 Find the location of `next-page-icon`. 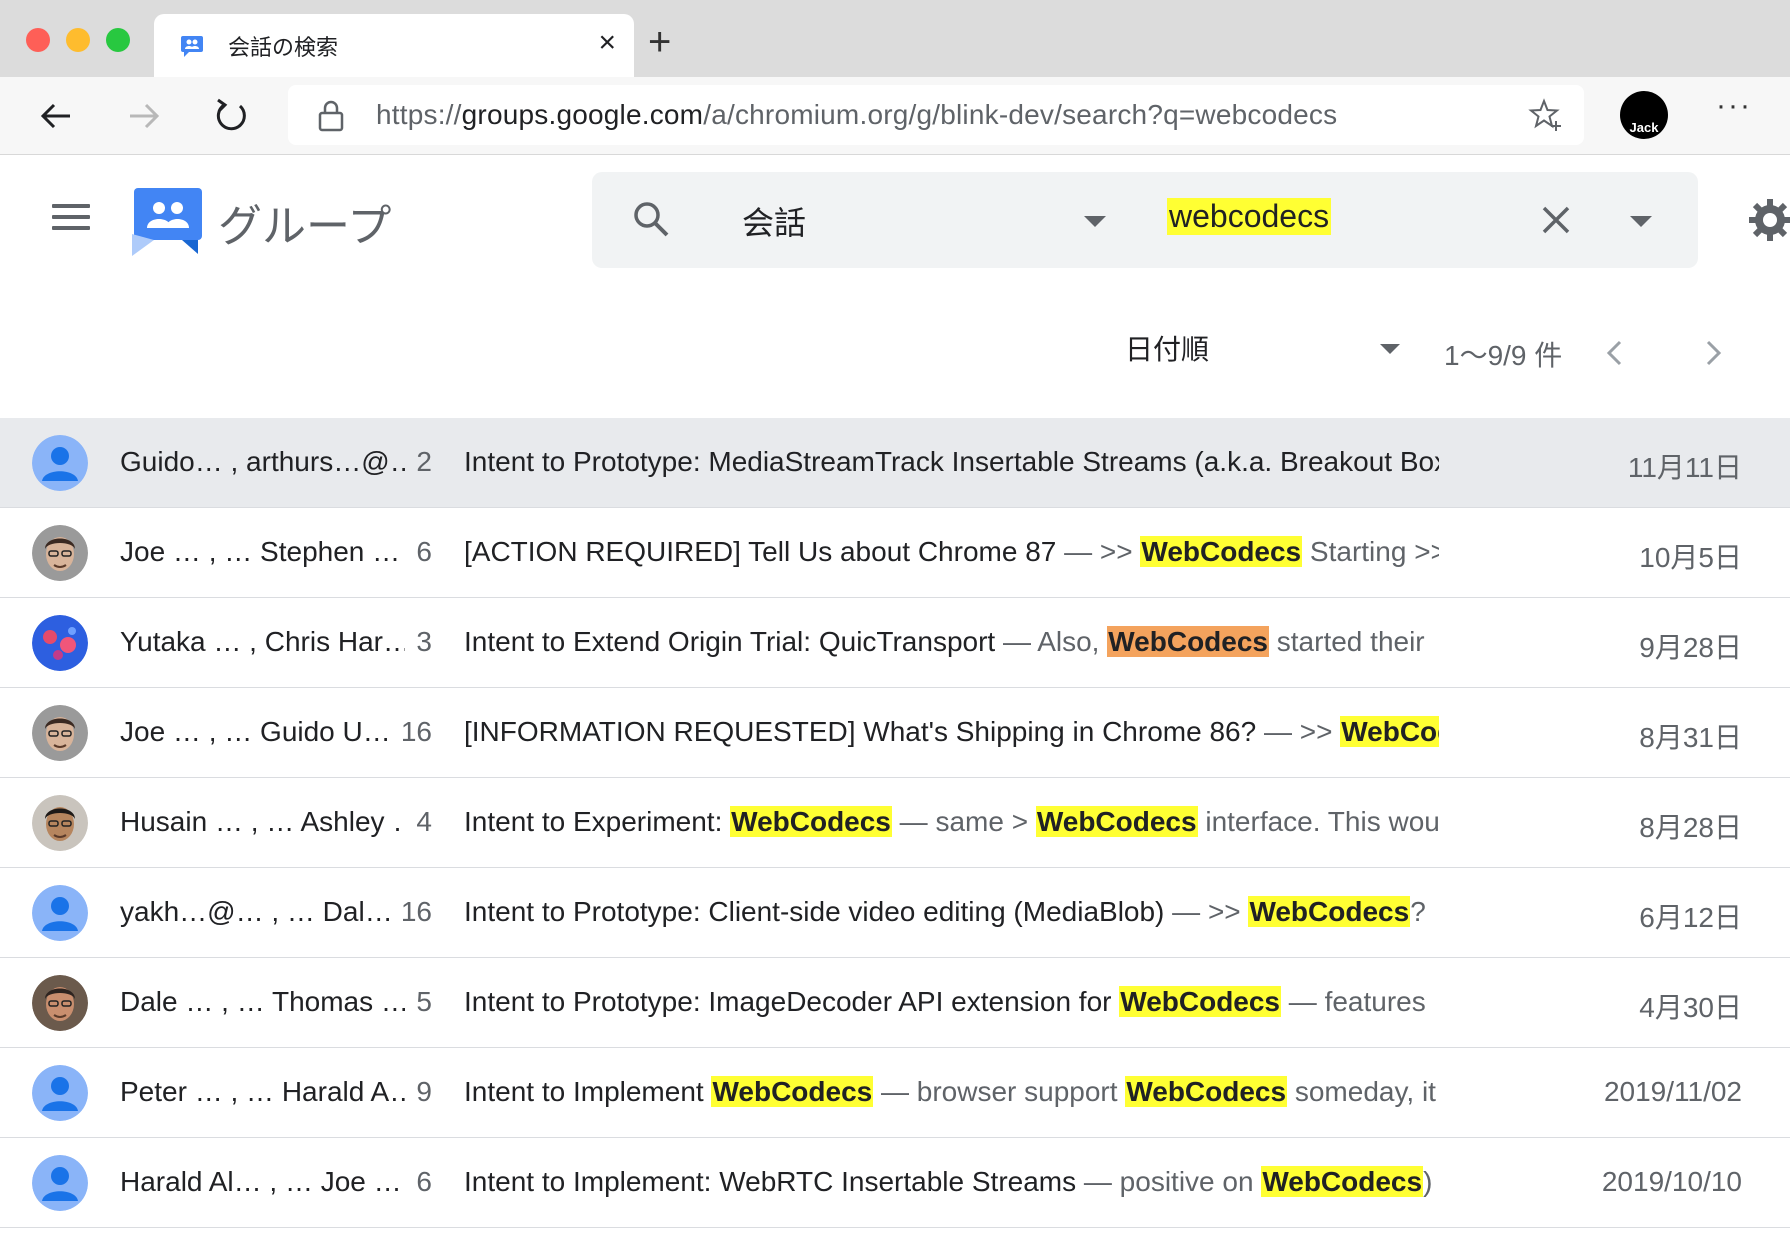

next-page-icon is located at coordinates (1713, 353).